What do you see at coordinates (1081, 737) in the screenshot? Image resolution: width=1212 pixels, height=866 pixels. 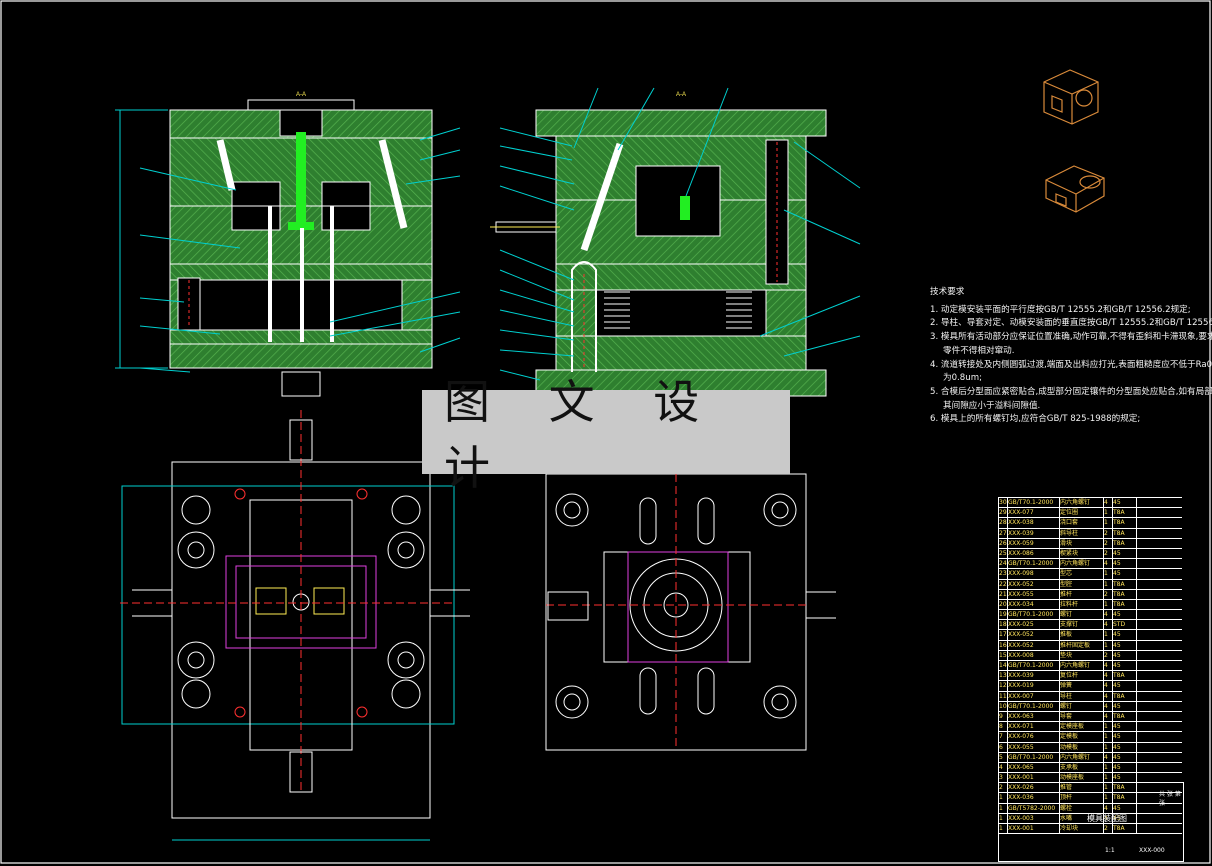 I see `bom-cell-name: 定模板` at bounding box center [1081, 737].